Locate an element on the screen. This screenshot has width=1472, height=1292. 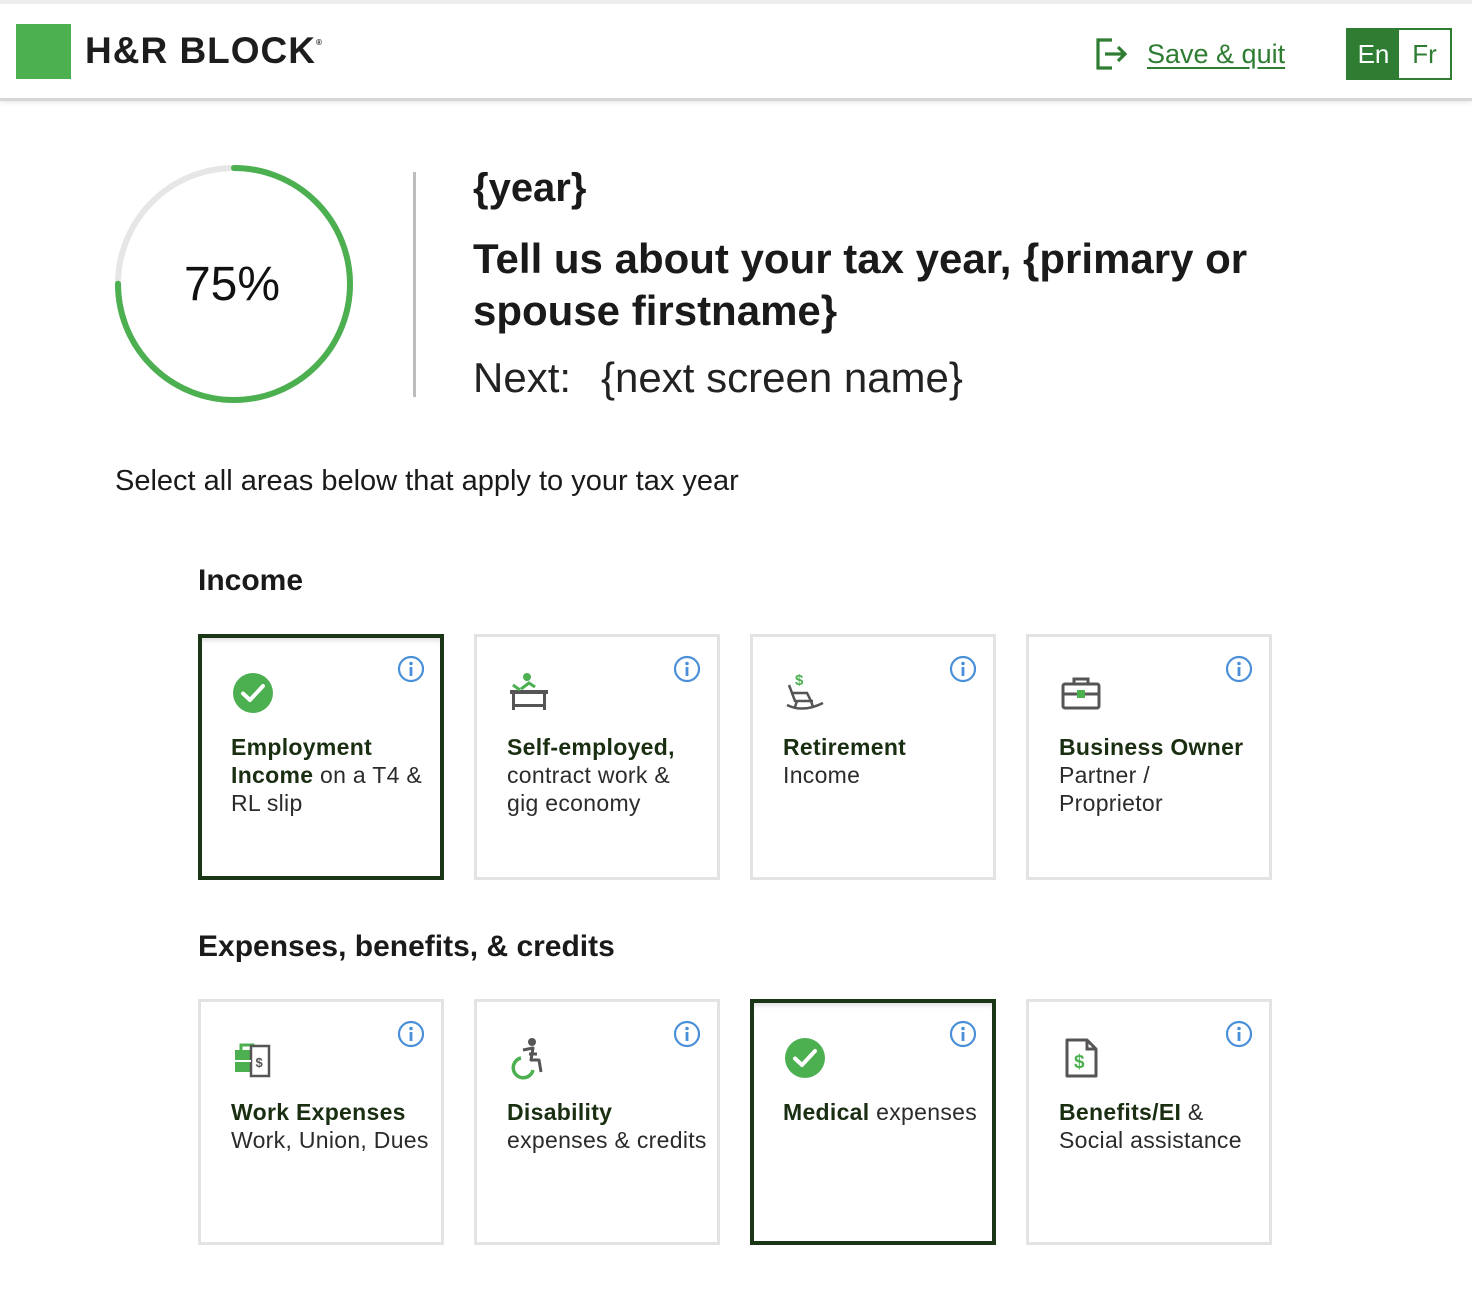
brand-name: H&R BLOCK is located at coordinates (200, 50).